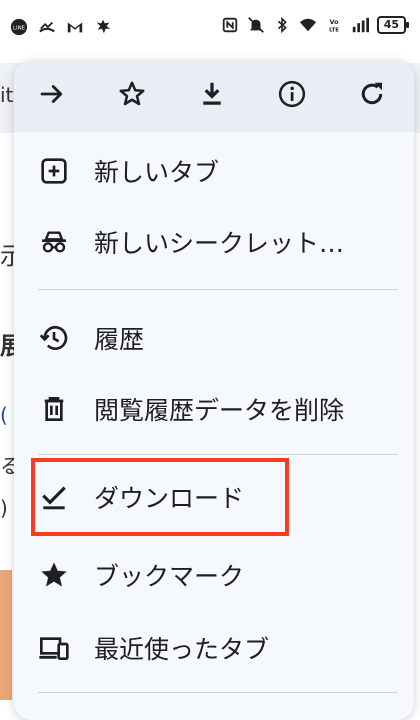  Describe the element at coordinates (334, 30) in the screenshot. I see `svg-text: LTE` at that location.